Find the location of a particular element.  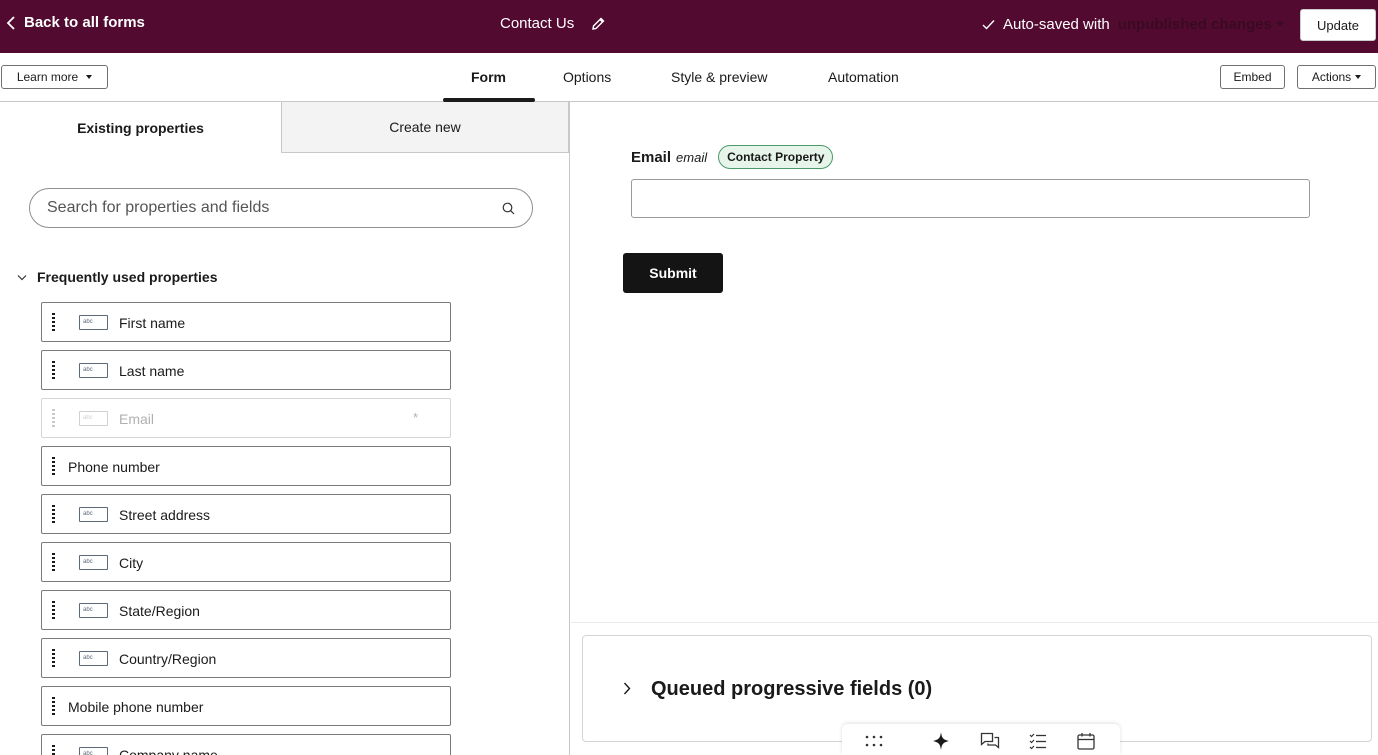

back-label: Back to all forms is located at coordinates (84, 22).